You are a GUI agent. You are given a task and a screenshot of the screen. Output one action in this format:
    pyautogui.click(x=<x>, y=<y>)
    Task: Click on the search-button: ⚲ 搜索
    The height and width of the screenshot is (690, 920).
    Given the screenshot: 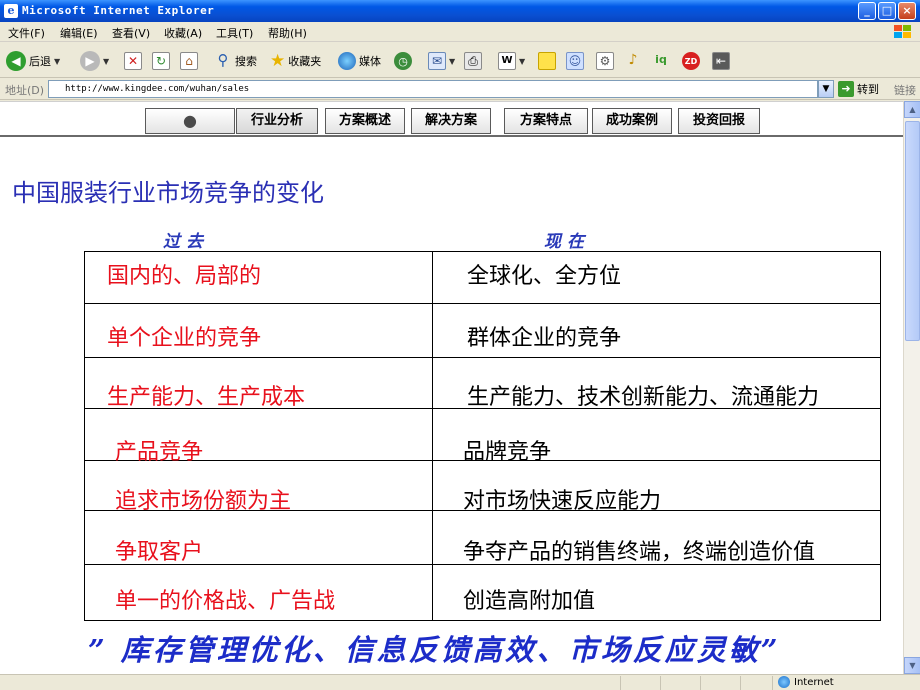 What is the action you would take?
    pyautogui.click(x=236, y=61)
    